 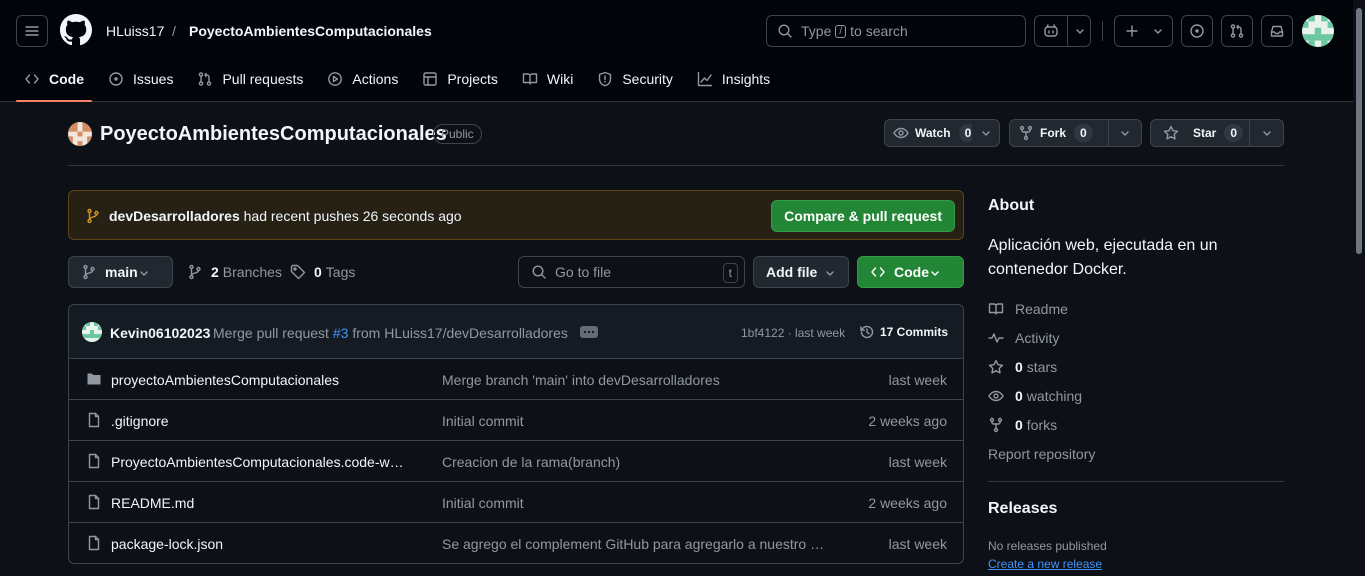 What do you see at coordinates (32, 31) in the screenshot?
I see `menu-button` at bounding box center [32, 31].